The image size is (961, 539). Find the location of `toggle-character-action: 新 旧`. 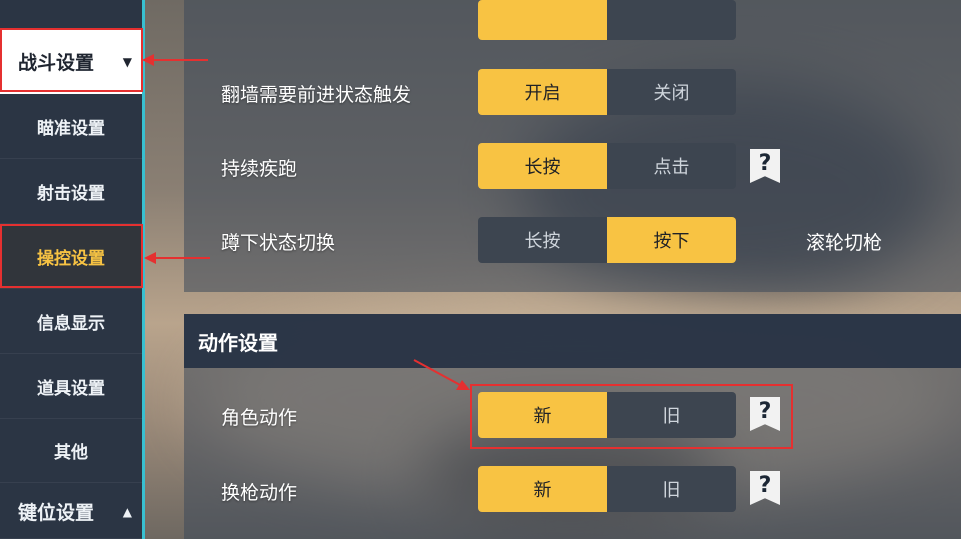

toggle-character-action: 新 旧 is located at coordinates (607, 415).